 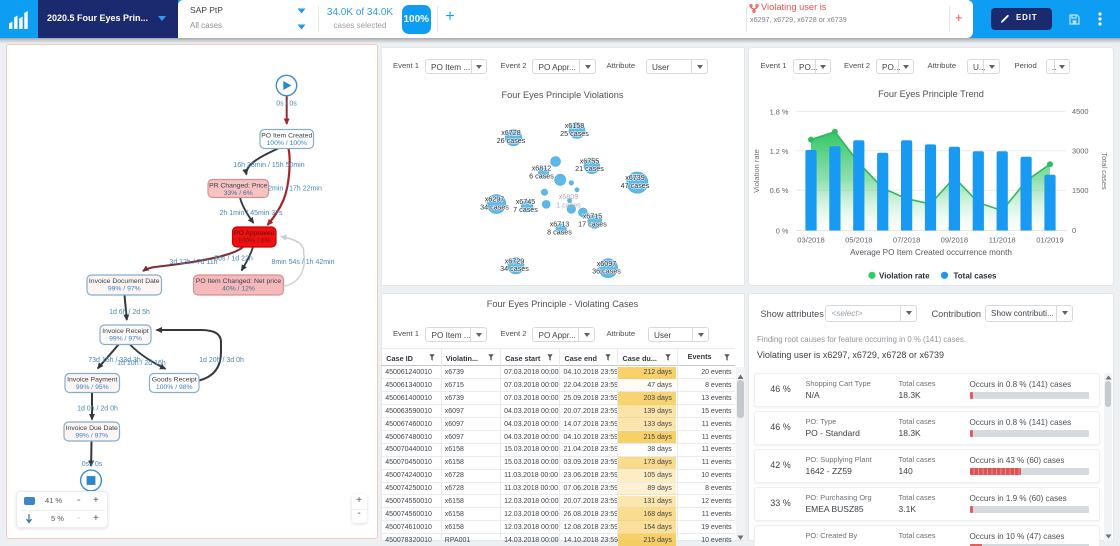 I want to click on svg-text: 4500, so click(x=1080, y=111).